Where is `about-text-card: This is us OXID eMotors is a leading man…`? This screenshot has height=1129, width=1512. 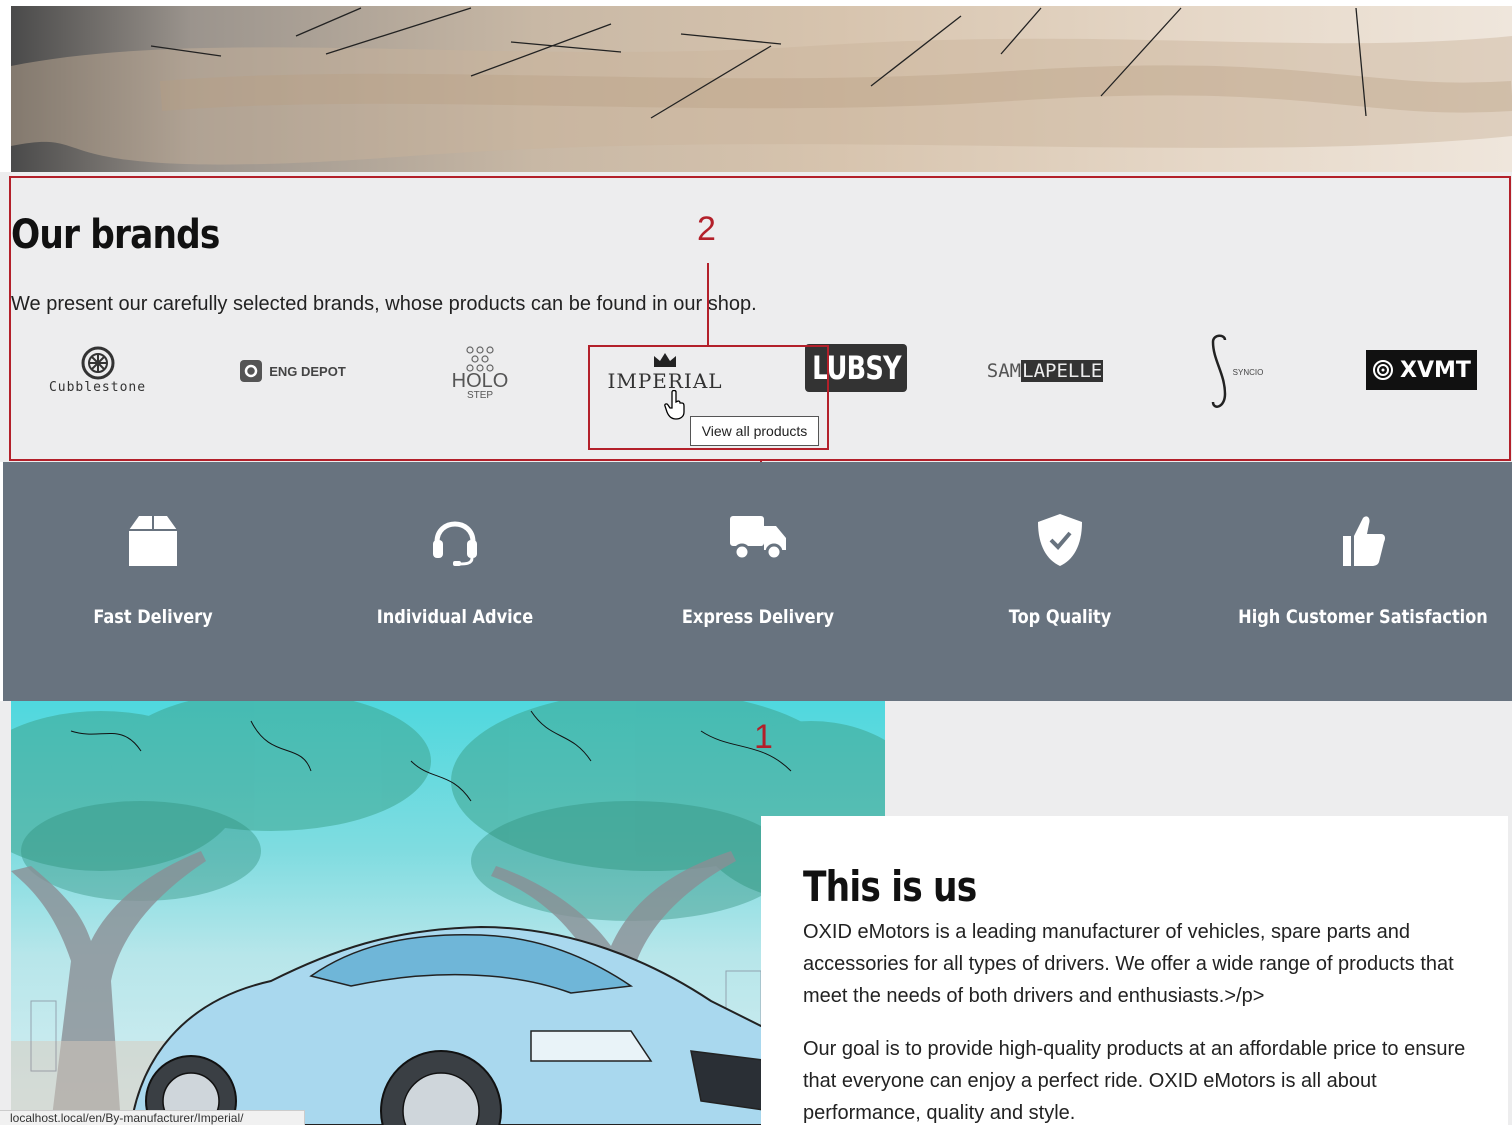
about-text-card: This is us OXID eMotors is a leading man… is located at coordinates (1134, 970).